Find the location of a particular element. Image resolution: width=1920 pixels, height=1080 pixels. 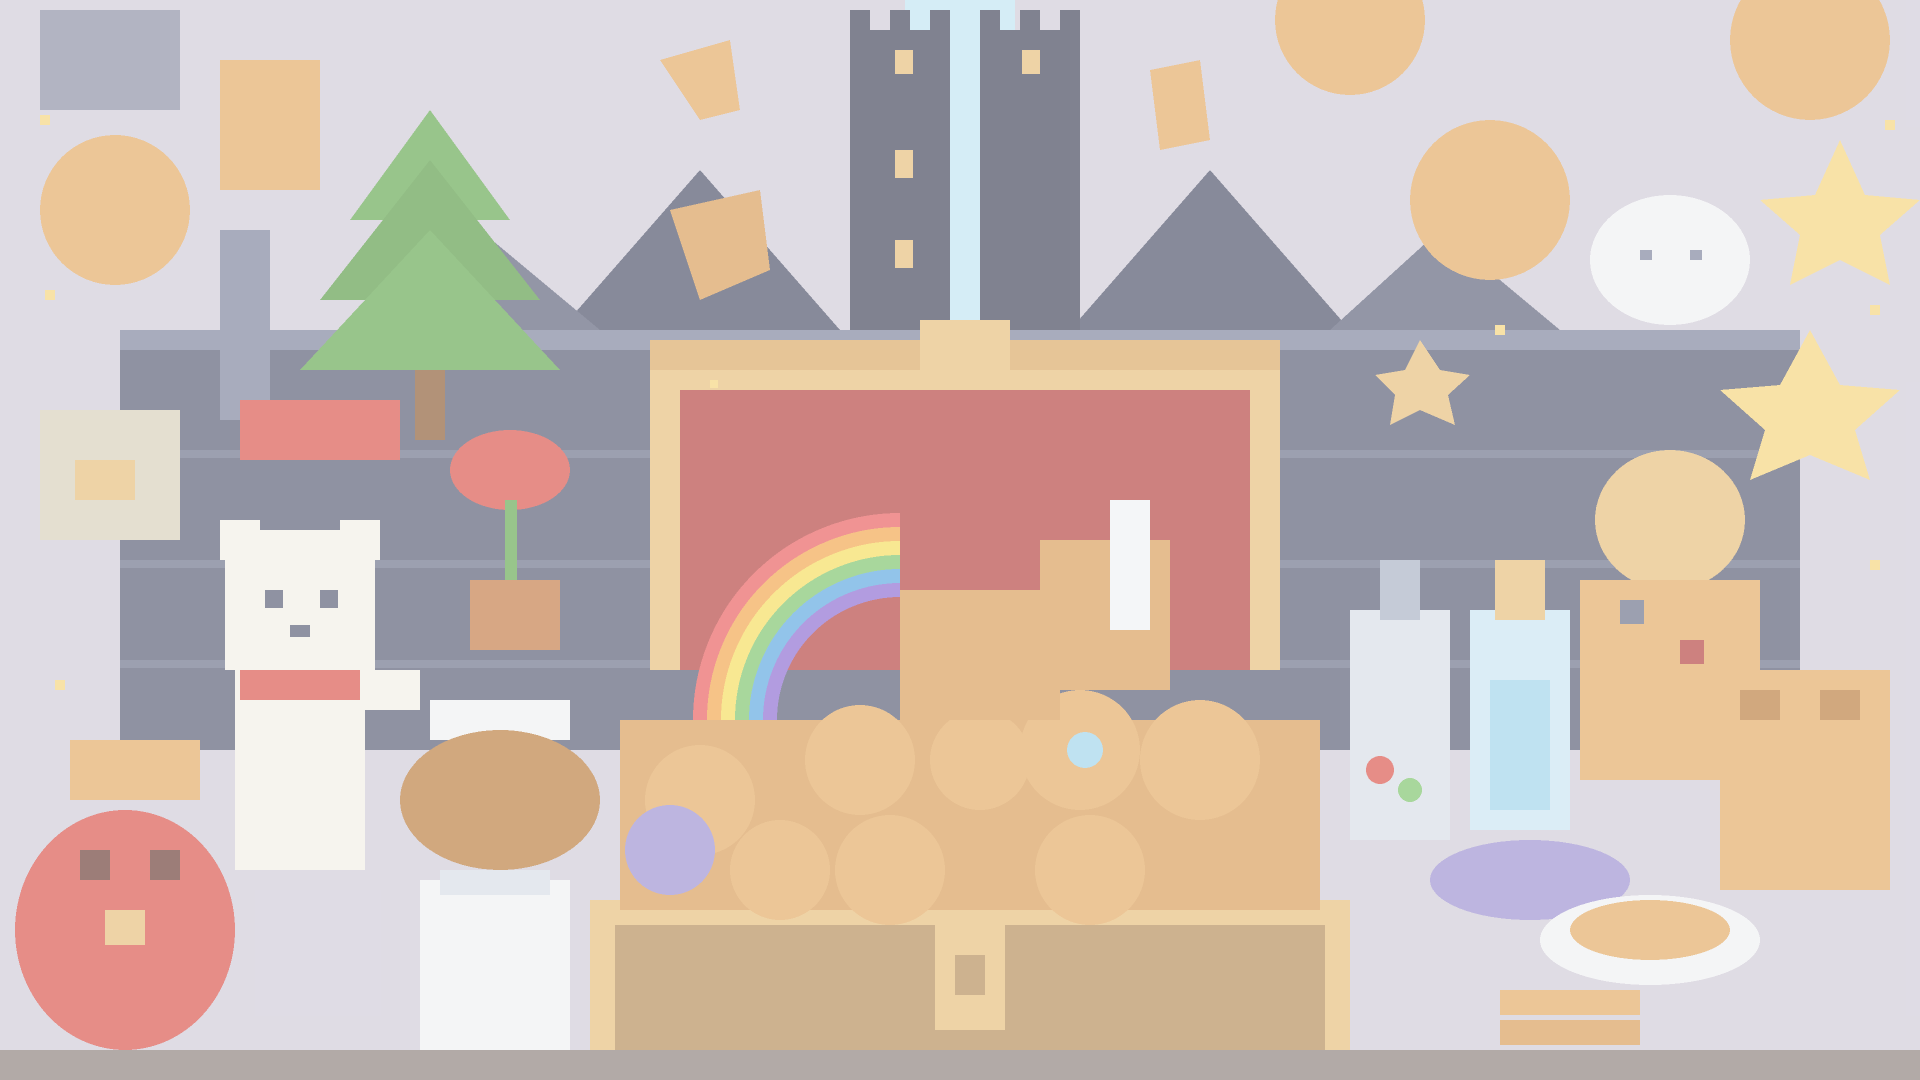

milk-jar is located at coordinates (495, 975).